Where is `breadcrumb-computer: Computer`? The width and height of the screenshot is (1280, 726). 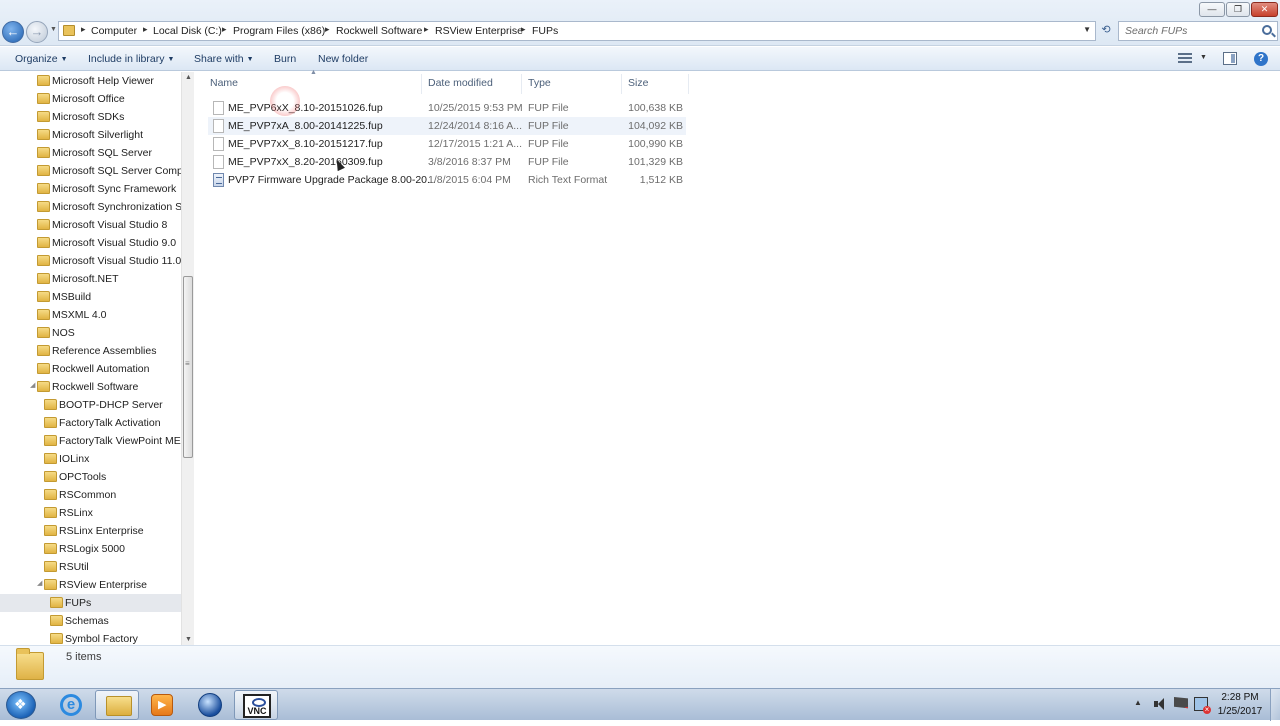 breadcrumb-computer: Computer is located at coordinates (114, 31).